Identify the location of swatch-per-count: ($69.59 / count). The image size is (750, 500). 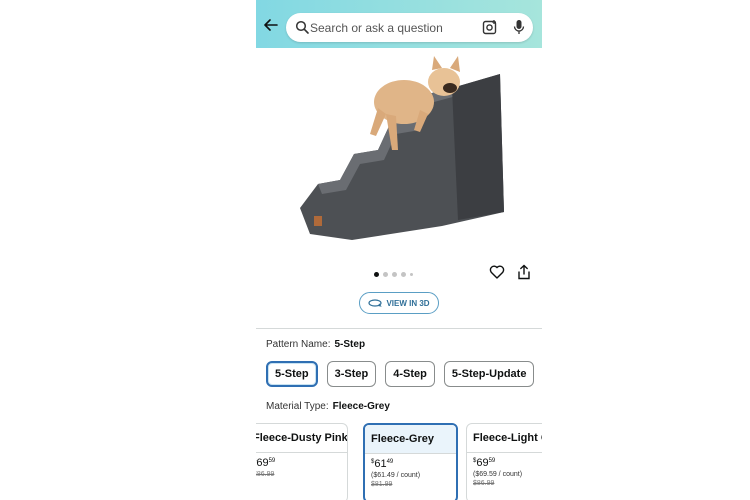
(498, 474).